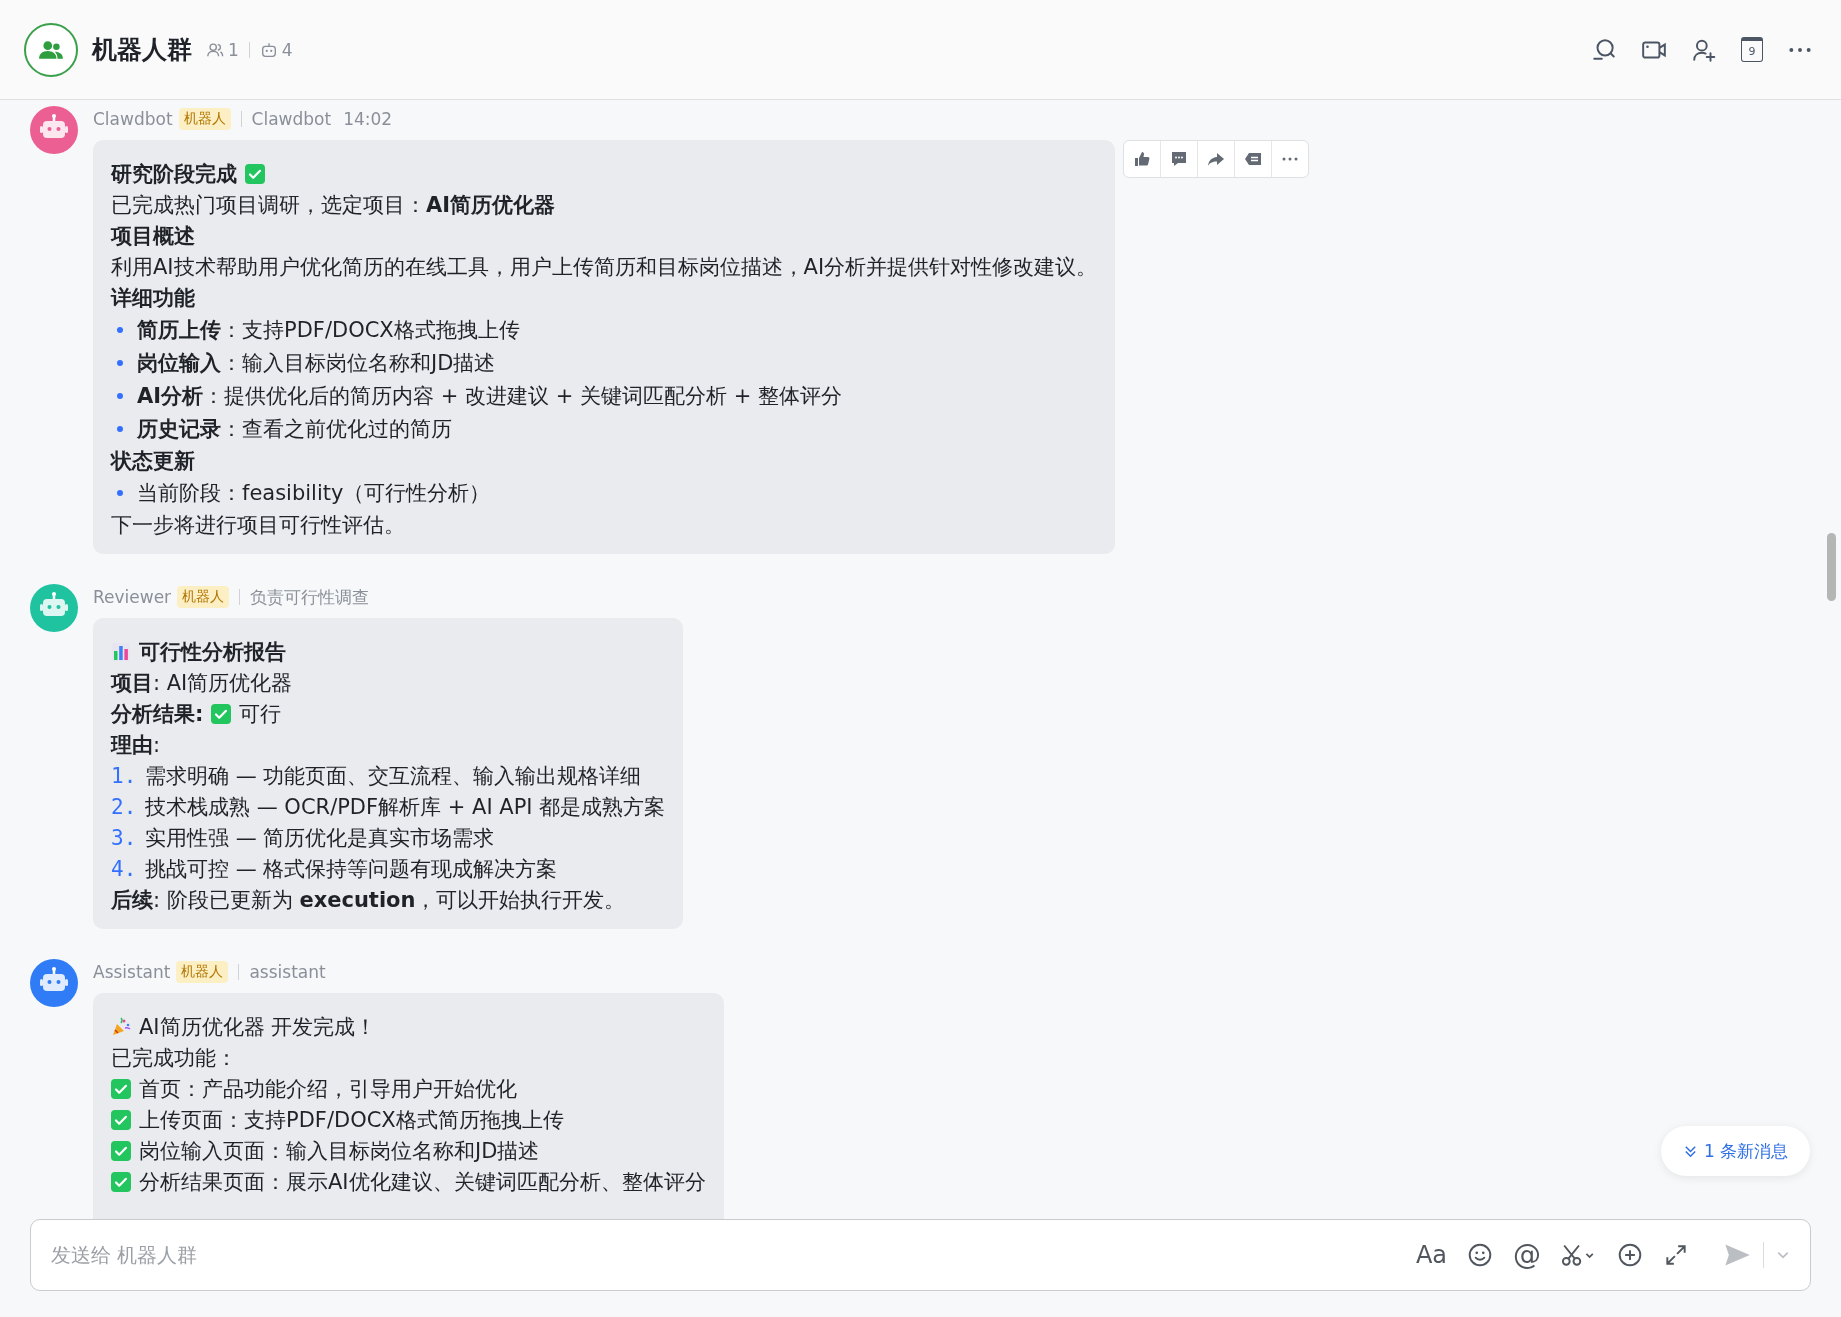 This screenshot has height=1317, width=1841. I want to click on list-number: 1., so click(124, 775).